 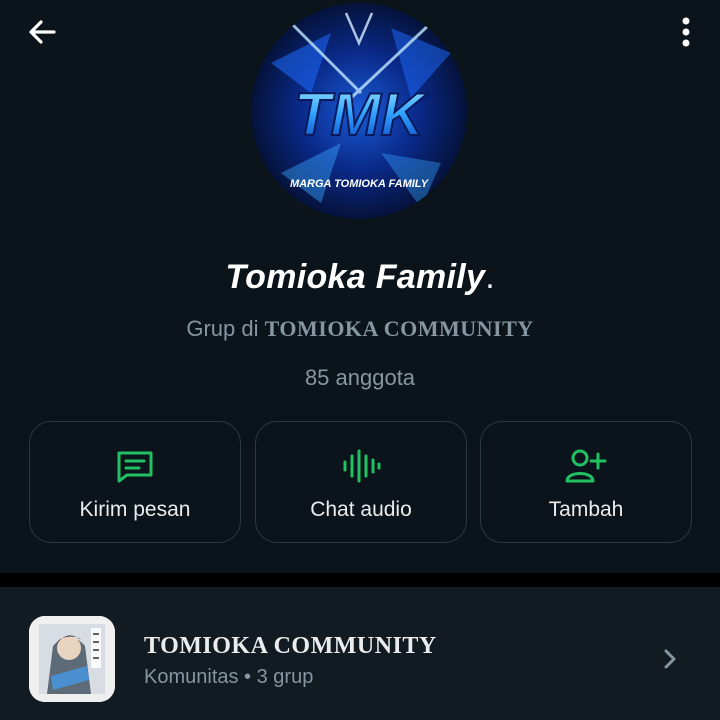 I want to click on audio-wave-icon, so click(x=362, y=466).